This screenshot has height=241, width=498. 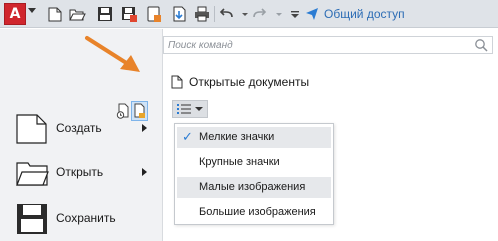 What do you see at coordinates (202, 14) in the screenshot?
I see `print-icon` at bounding box center [202, 14].